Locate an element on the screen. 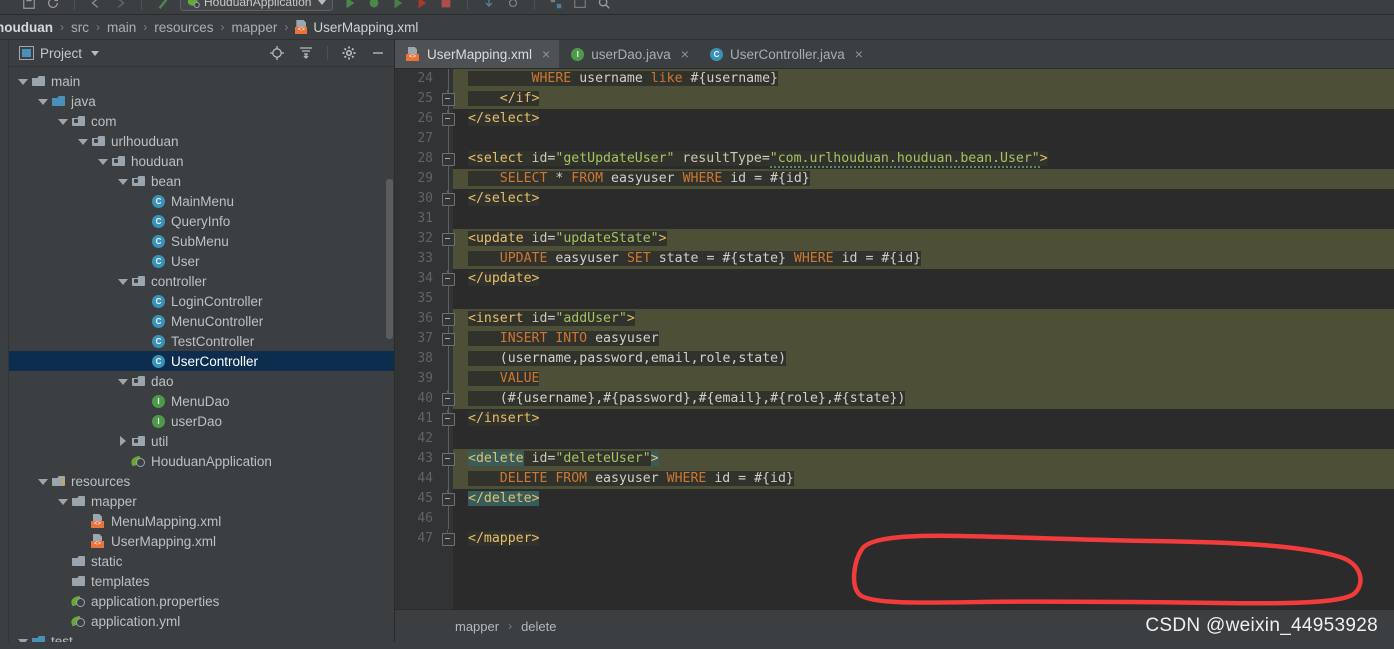  save-icon is located at coordinates (29, 5).